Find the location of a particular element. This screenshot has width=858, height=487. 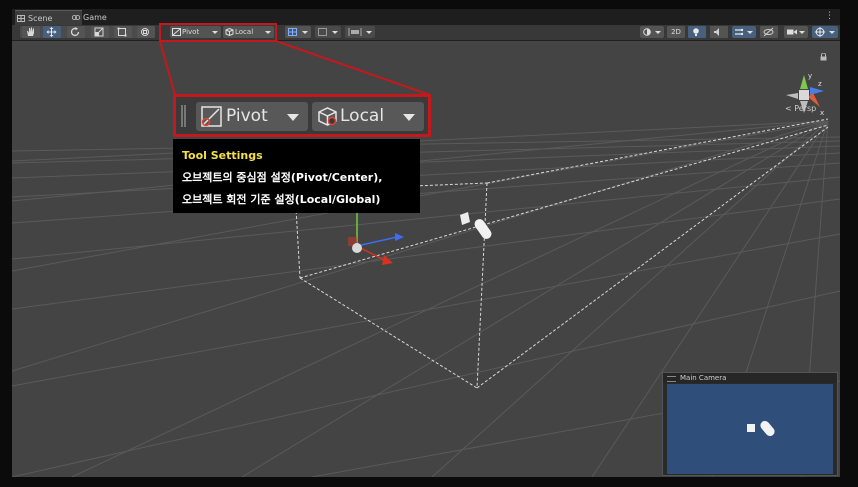

zoom-pivot-label: Pivot is located at coordinates (247, 116).